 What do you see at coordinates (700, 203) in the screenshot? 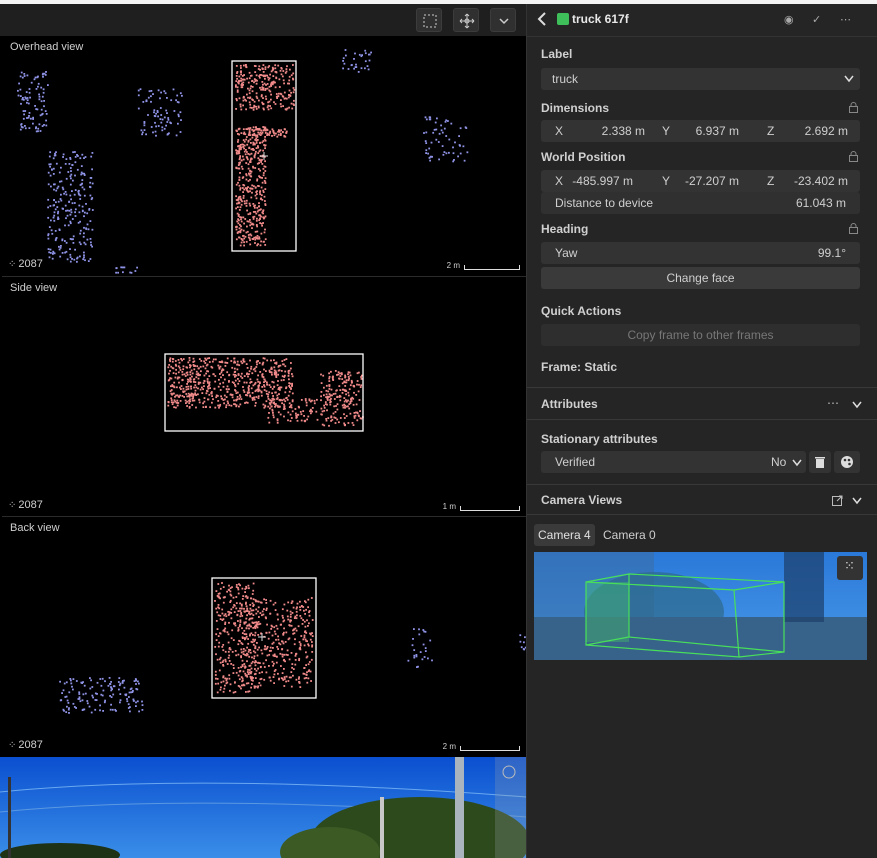
I see `distance-row: Distance to device 61.043 m` at bounding box center [700, 203].